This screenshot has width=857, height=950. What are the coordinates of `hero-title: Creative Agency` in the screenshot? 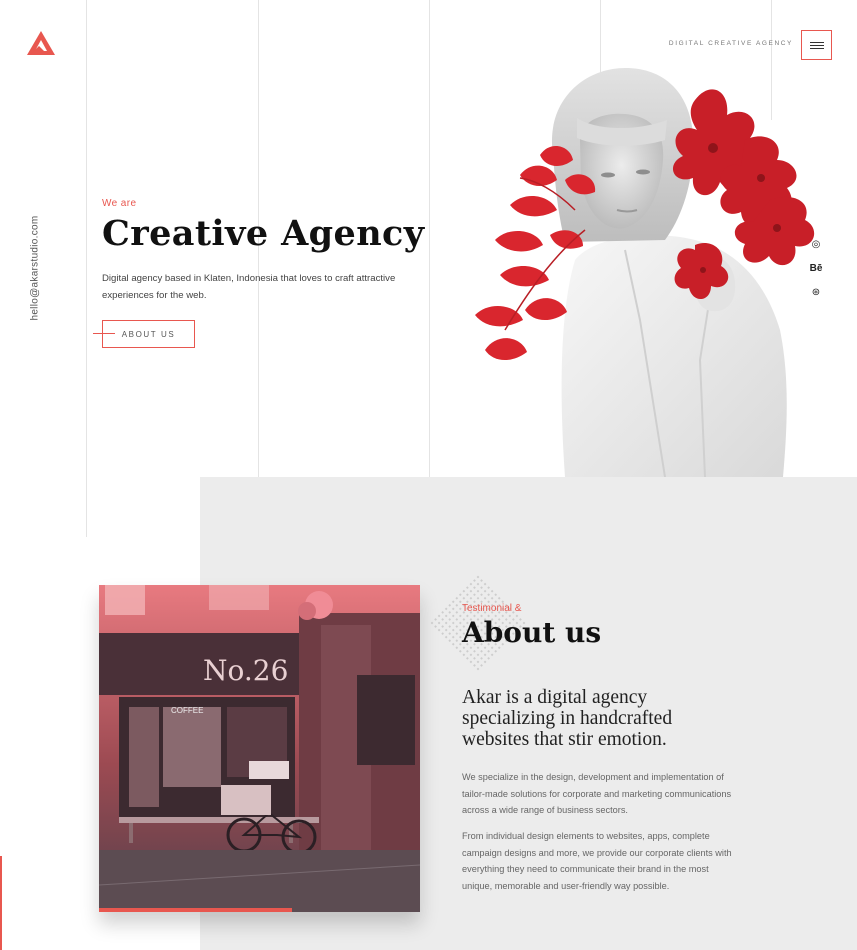 It's located at (263, 233).